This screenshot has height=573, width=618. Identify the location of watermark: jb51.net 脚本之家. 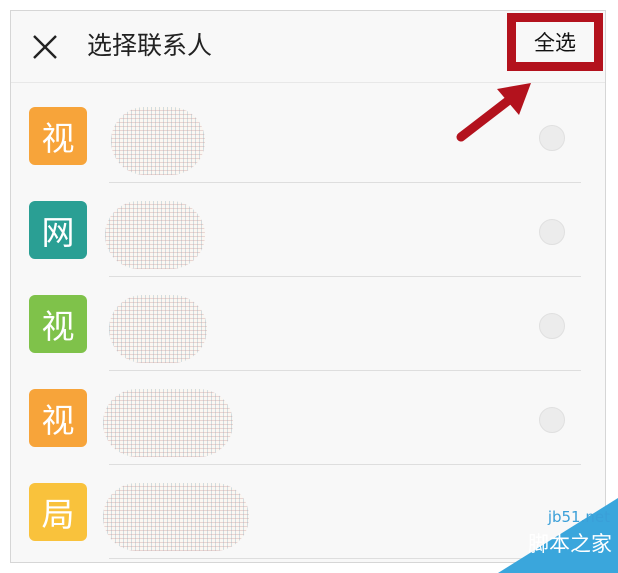
(558, 535).